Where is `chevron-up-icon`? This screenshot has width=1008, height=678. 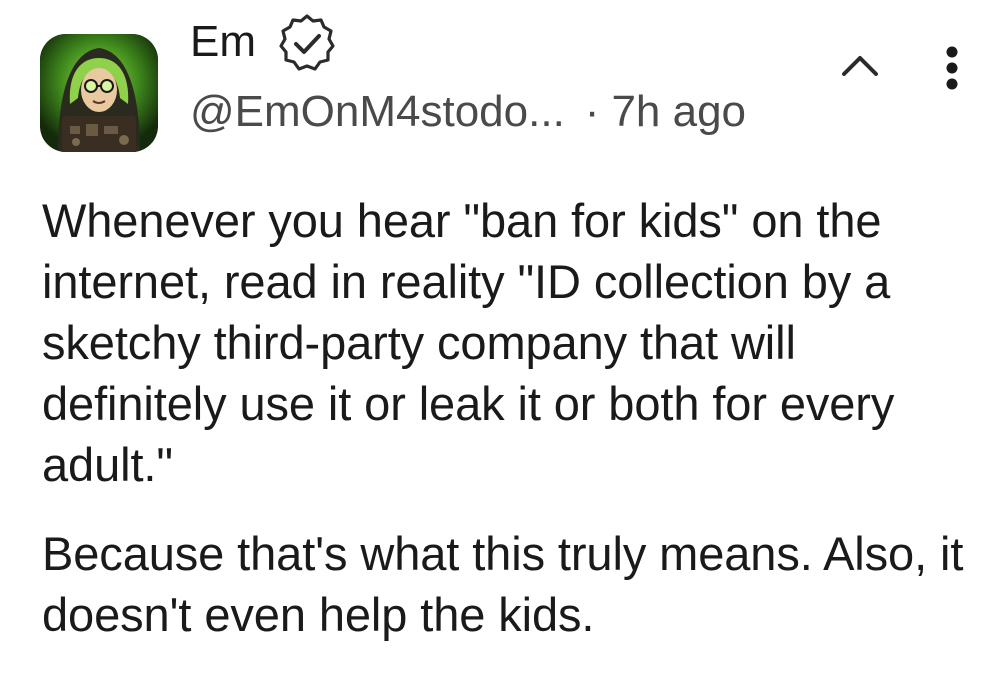 chevron-up-icon is located at coordinates (860, 66).